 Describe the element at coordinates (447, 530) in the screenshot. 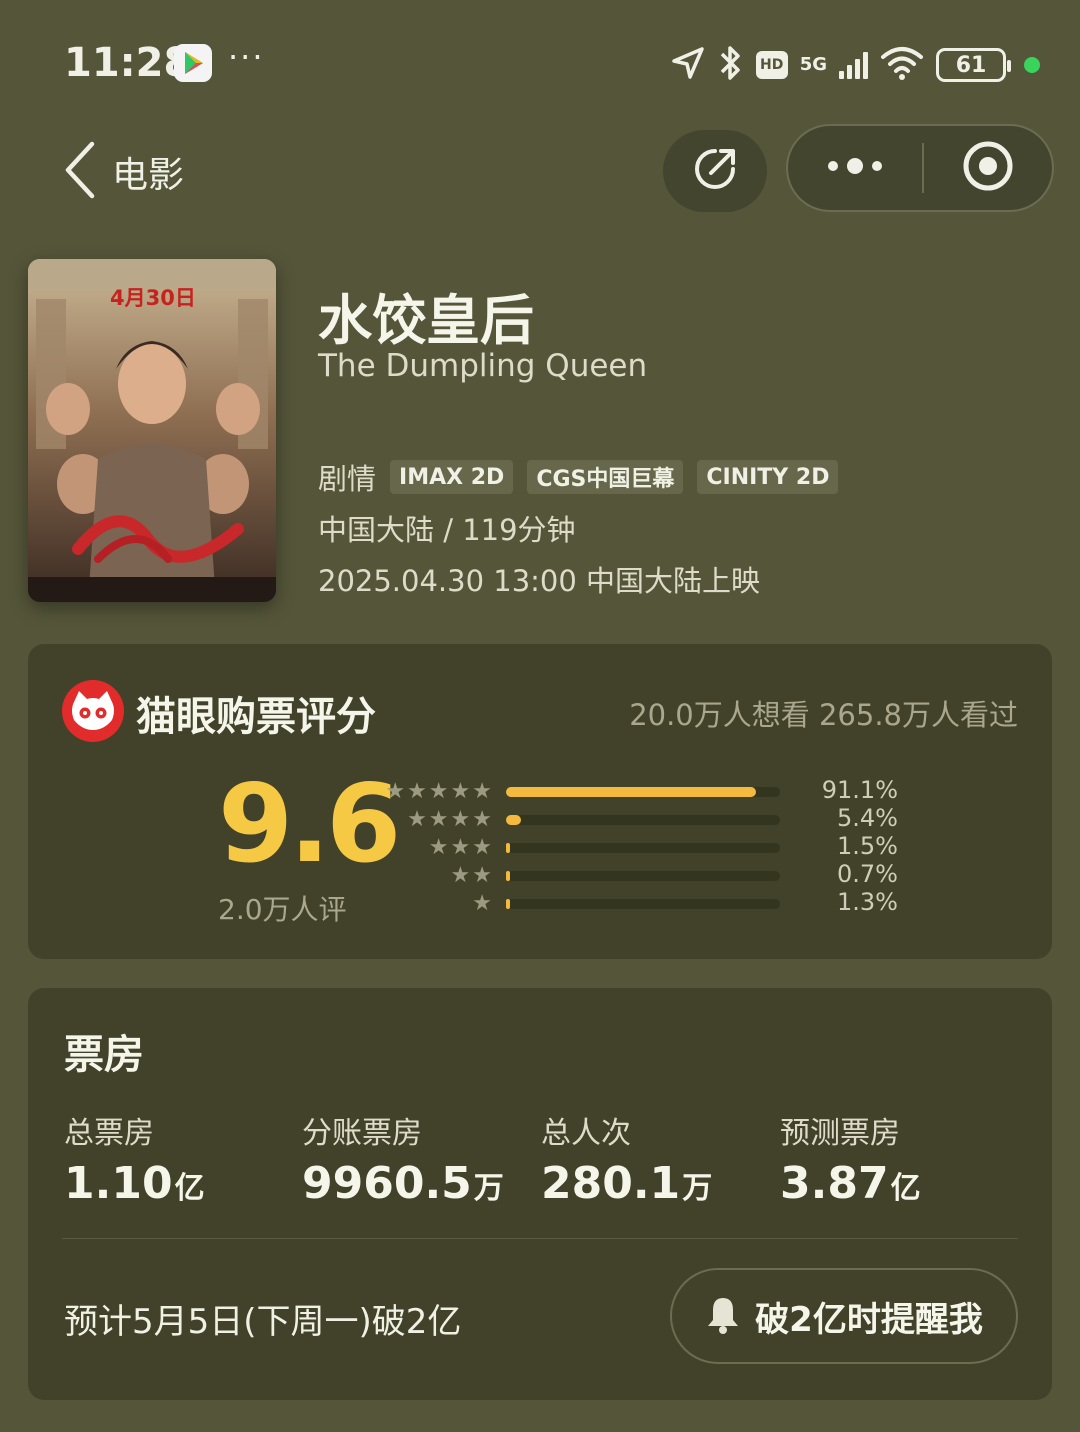

I see `movie-region-duration: 中国大陆 / 119分钟` at that location.